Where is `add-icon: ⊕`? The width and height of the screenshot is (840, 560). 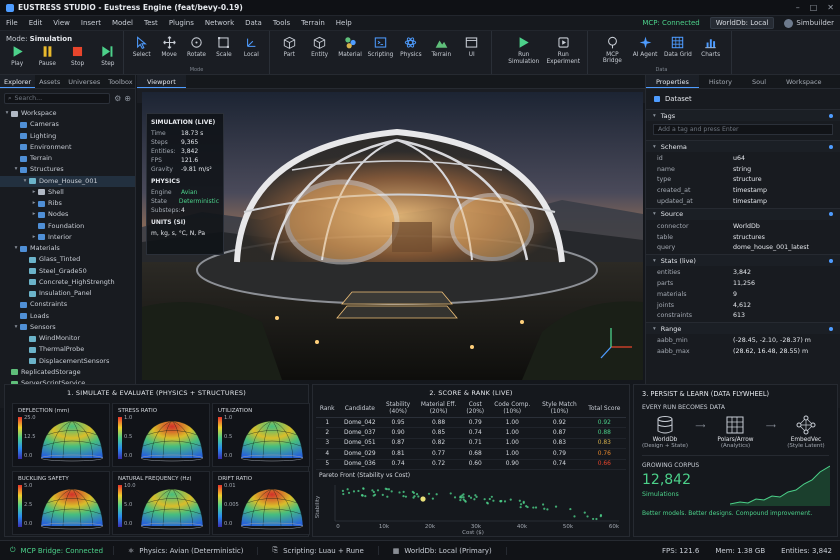
add-icon: ⊕ is located at coordinates (127, 98).